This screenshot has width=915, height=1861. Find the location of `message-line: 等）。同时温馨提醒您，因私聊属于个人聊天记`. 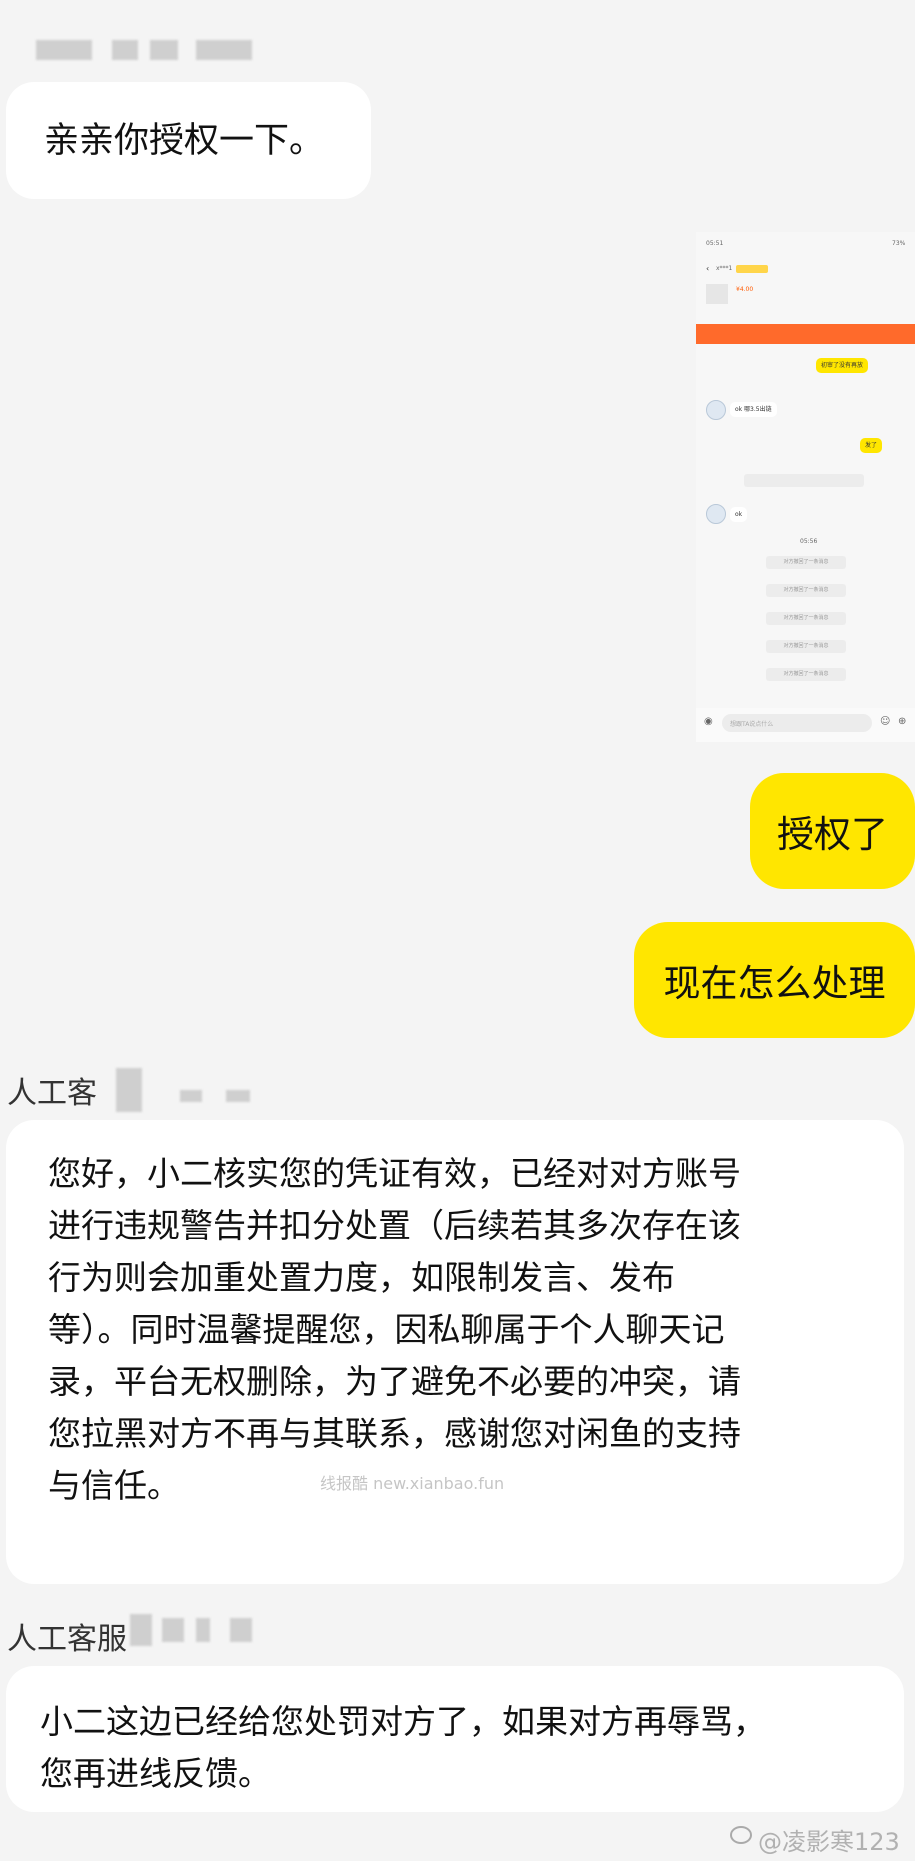

message-line: 等）。同时温馨提醒您，因私聊属于个人聊天记 is located at coordinates (386, 1329).